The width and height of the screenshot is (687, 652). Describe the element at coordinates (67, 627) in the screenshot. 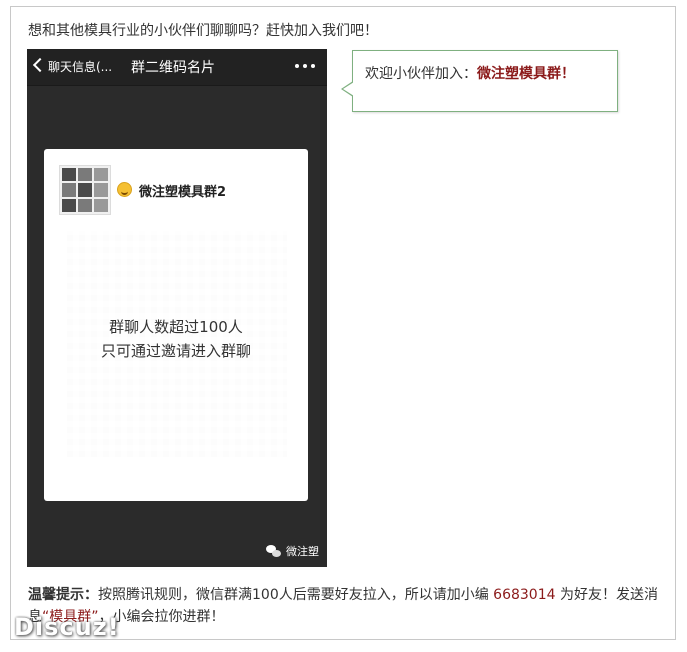

I see `discuz-logo: Discuz!` at that location.